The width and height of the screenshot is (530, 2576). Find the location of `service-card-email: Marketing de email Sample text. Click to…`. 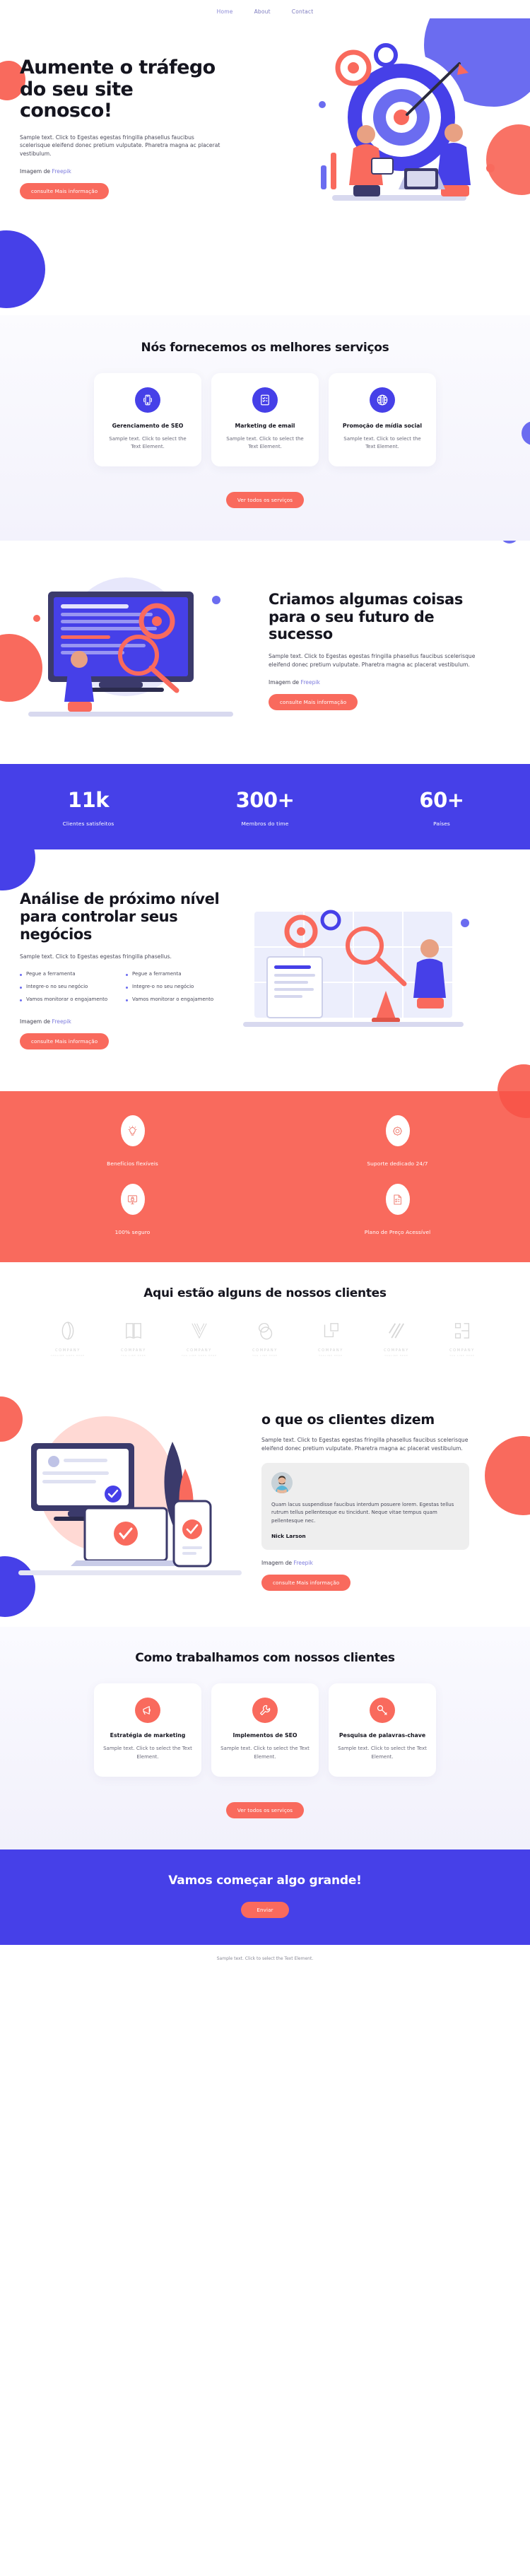

service-card-email: Marketing de email Sample text. Click to… is located at coordinates (265, 420).